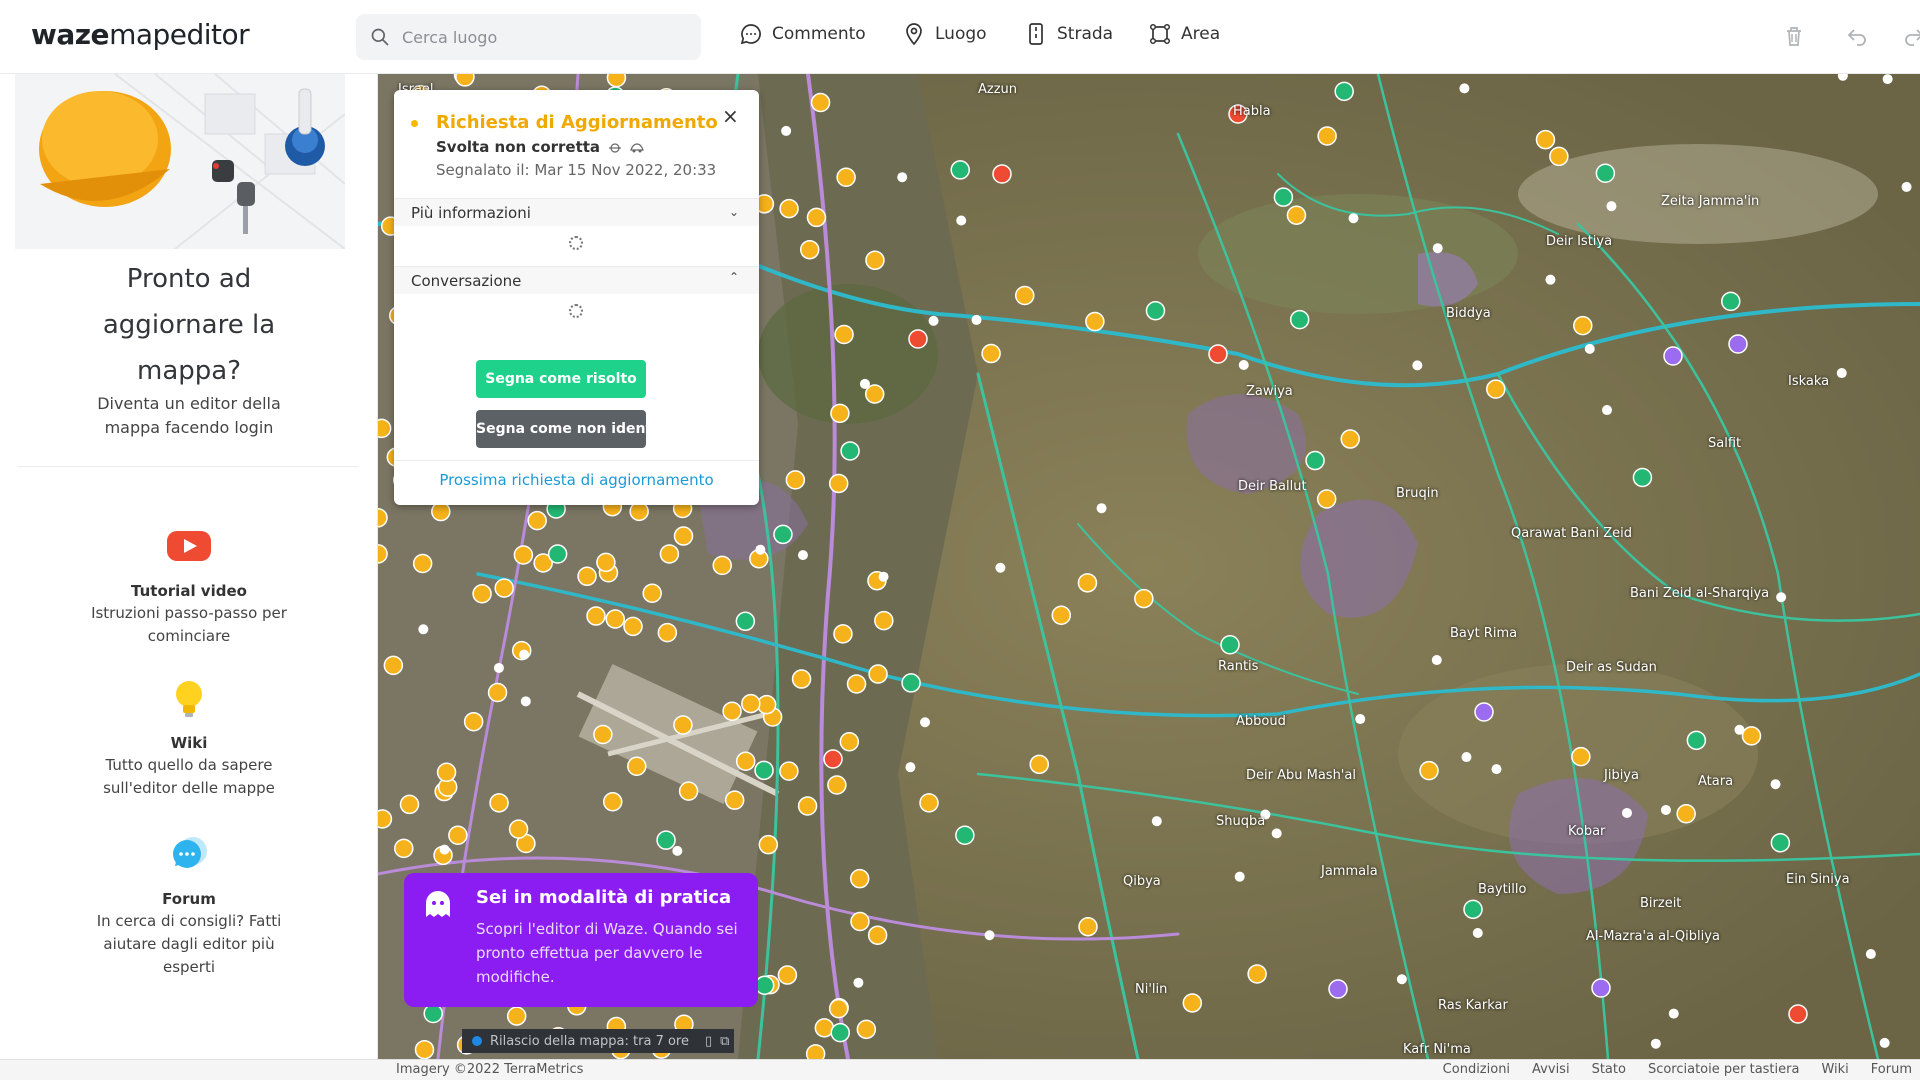 The image size is (1920, 1080). I want to click on footer-link-wiki: Wiki, so click(1834, 1069).